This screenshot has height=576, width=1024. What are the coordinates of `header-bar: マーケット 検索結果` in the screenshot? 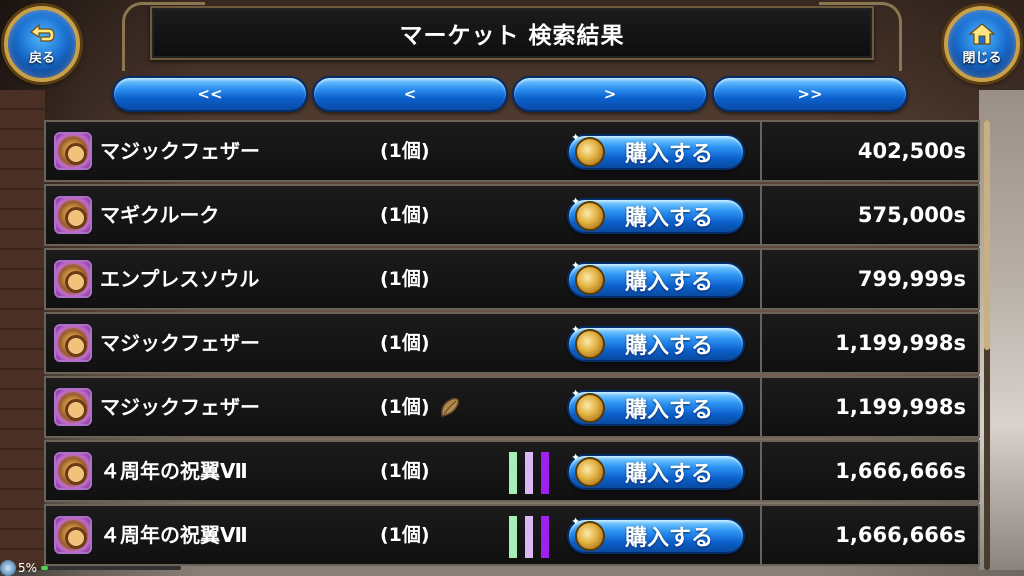 It's located at (512, 36).